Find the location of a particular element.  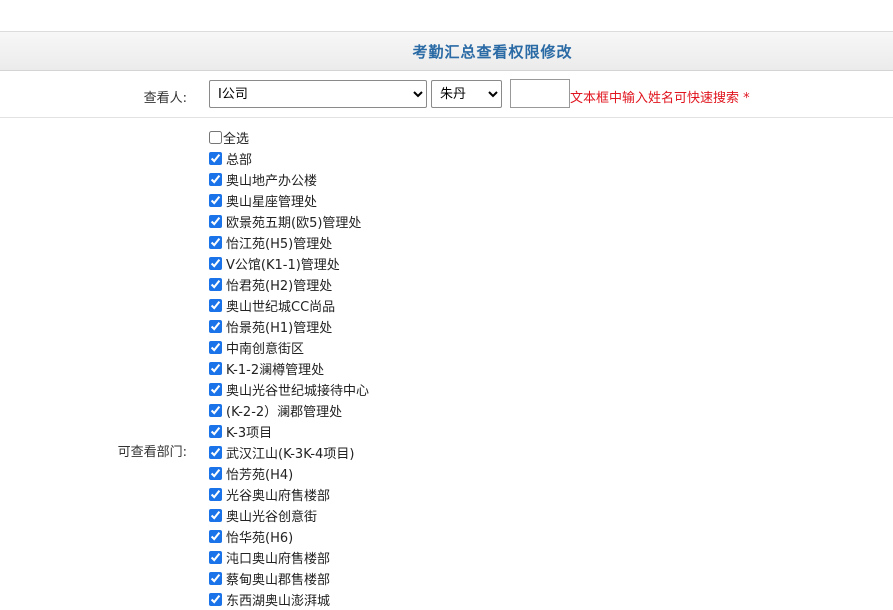

page-header: 考勤汇总查看权限修改 is located at coordinates (446, 51).